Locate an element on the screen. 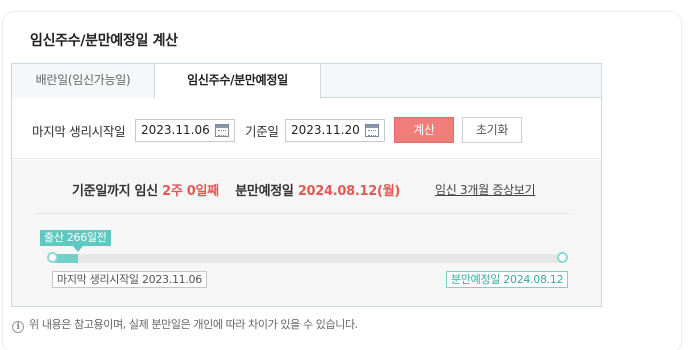  calculate-button: 계산 is located at coordinates (424, 130).